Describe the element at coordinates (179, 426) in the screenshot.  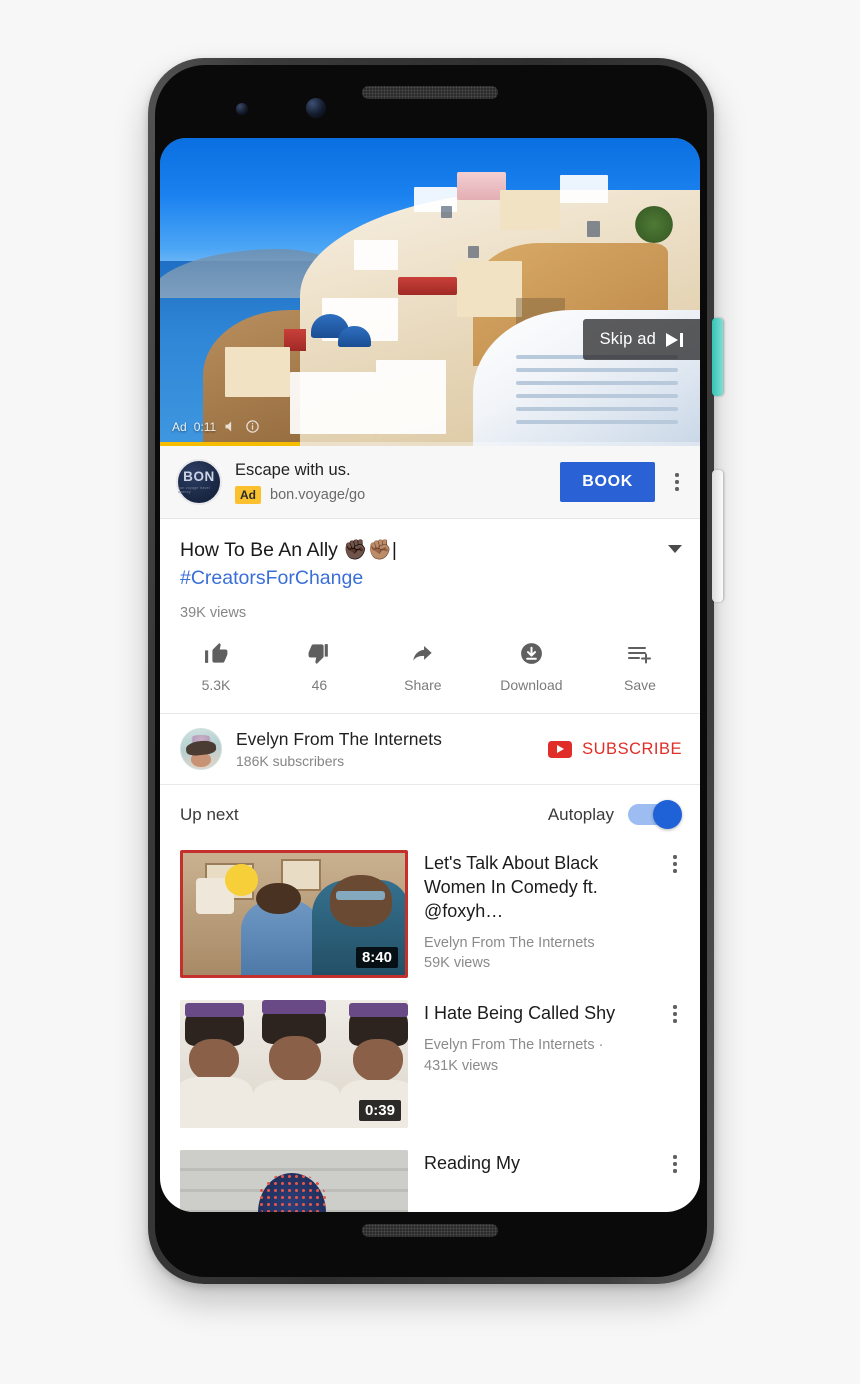
I see `ad-badge-label: Ad` at that location.